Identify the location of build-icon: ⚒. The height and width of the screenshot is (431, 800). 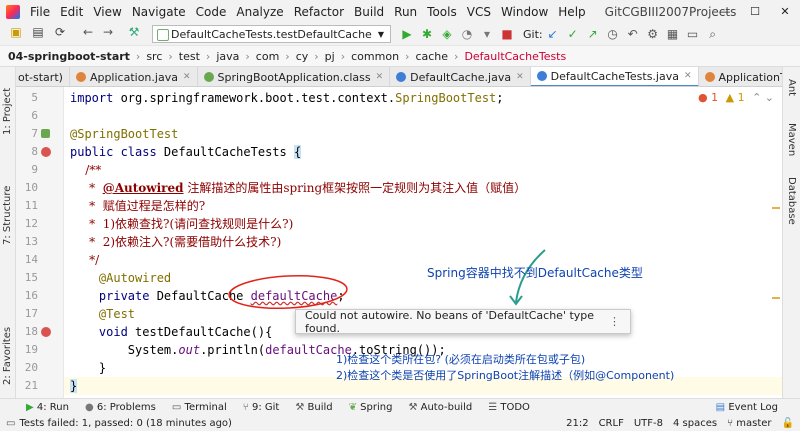
(301, 407).